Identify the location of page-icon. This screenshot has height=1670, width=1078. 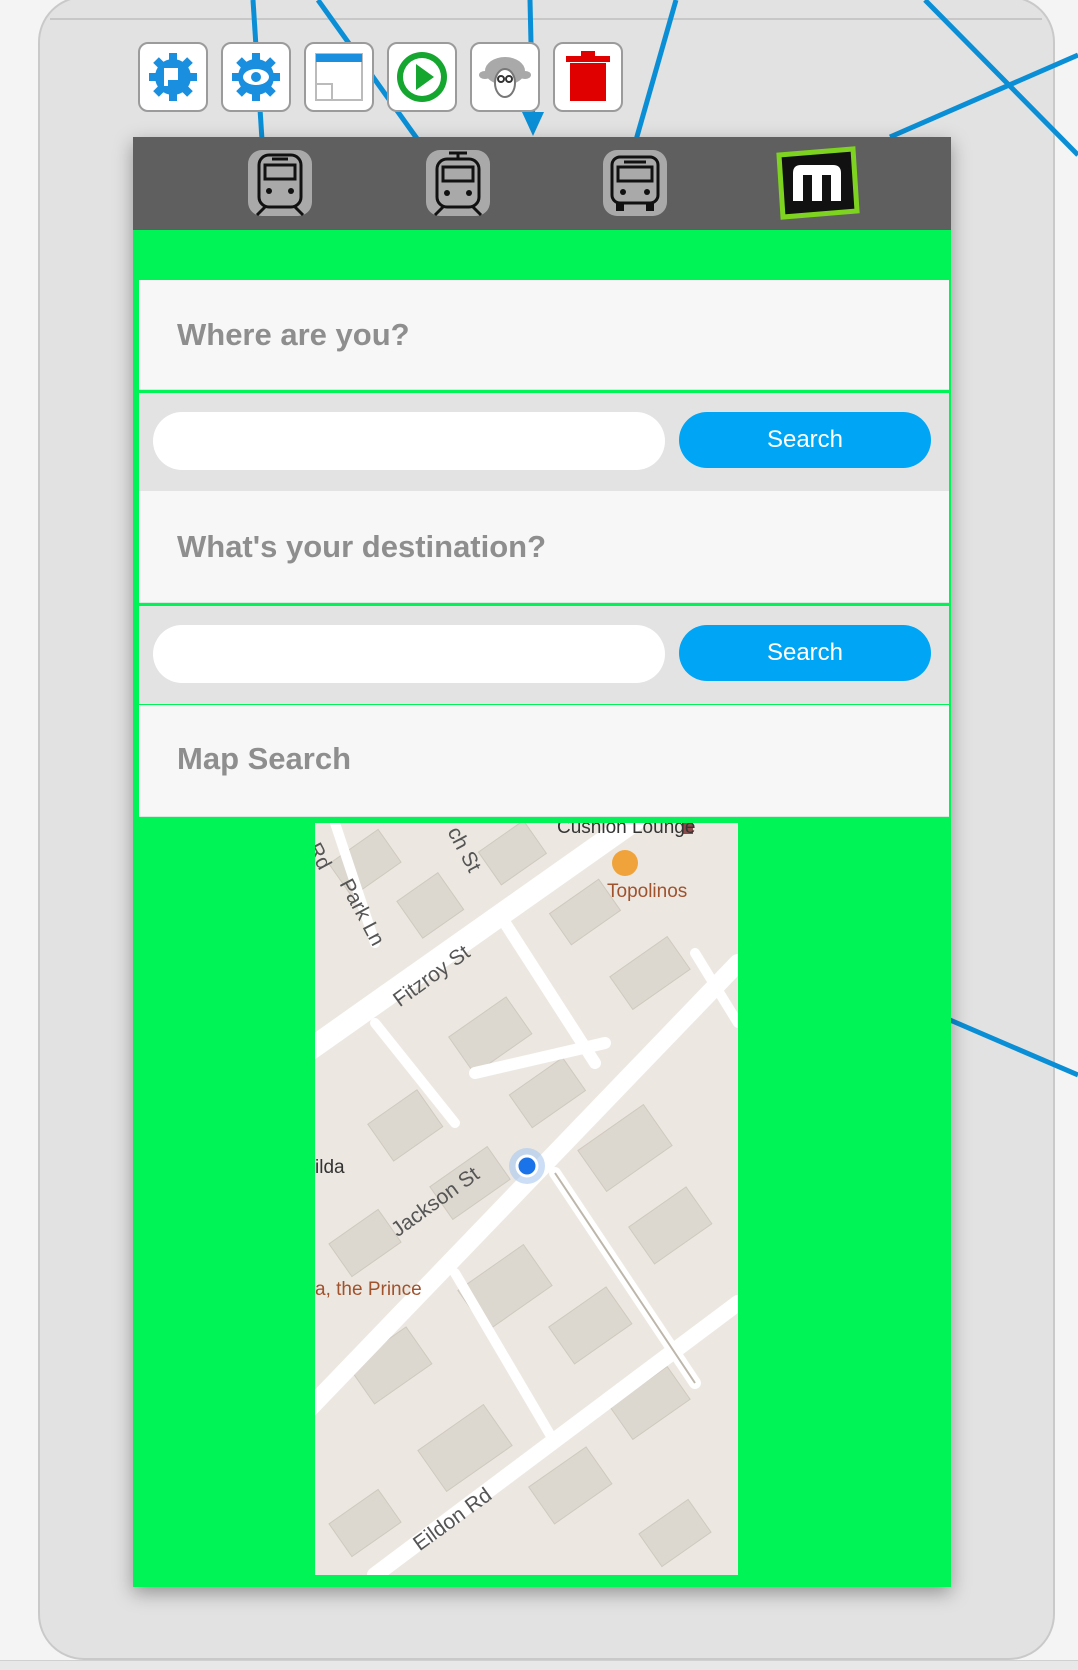
(339, 77).